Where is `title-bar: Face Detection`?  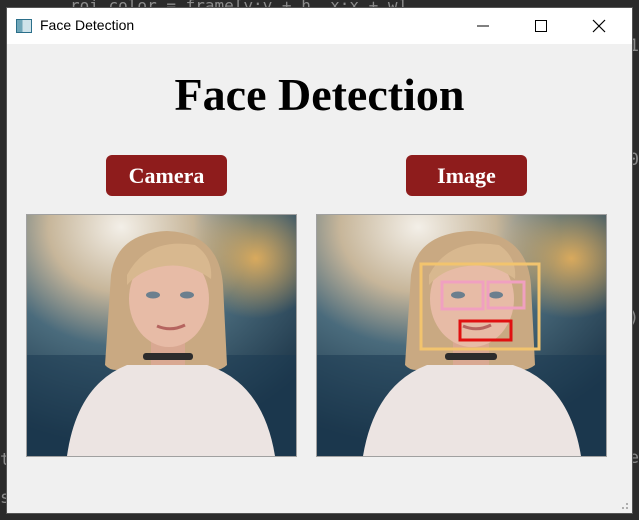 title-bar: Face Detection is located at coordinates (319, 26).